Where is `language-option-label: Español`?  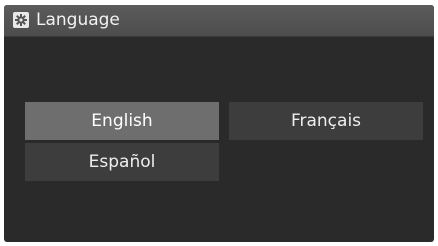
language-option-label: Español is located at coordinates (122, 162).